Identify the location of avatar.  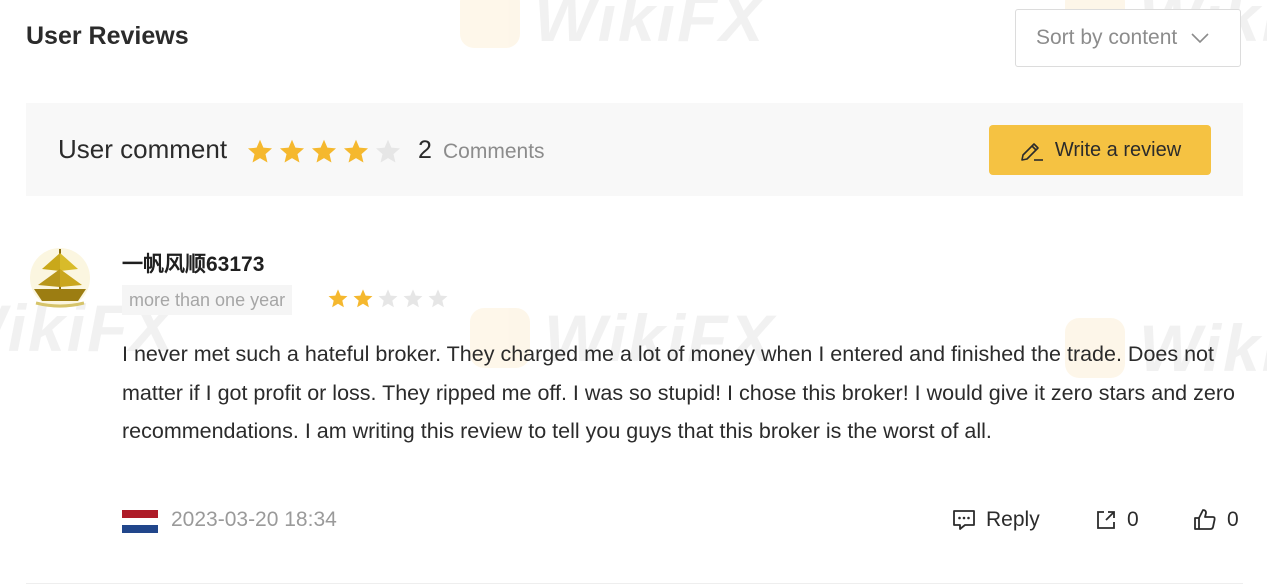
(60, 278).